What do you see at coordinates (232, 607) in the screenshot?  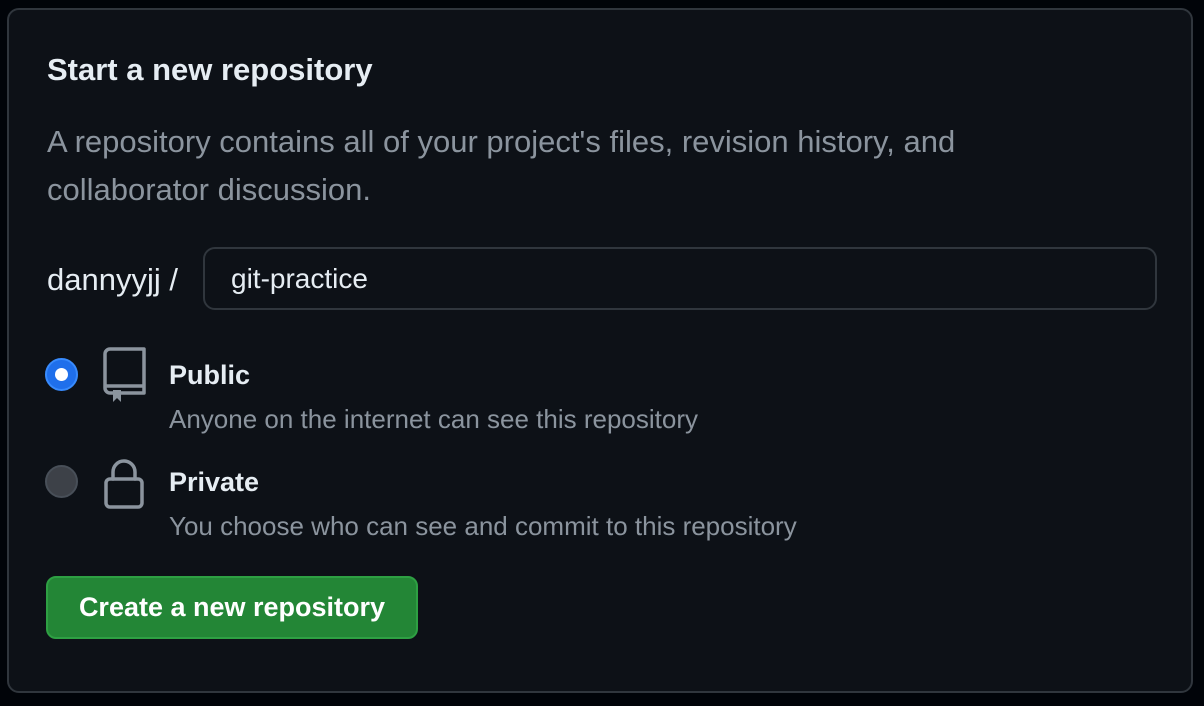 I see `create-repository-button: Create a new repository` at bounding box center [232, 607].